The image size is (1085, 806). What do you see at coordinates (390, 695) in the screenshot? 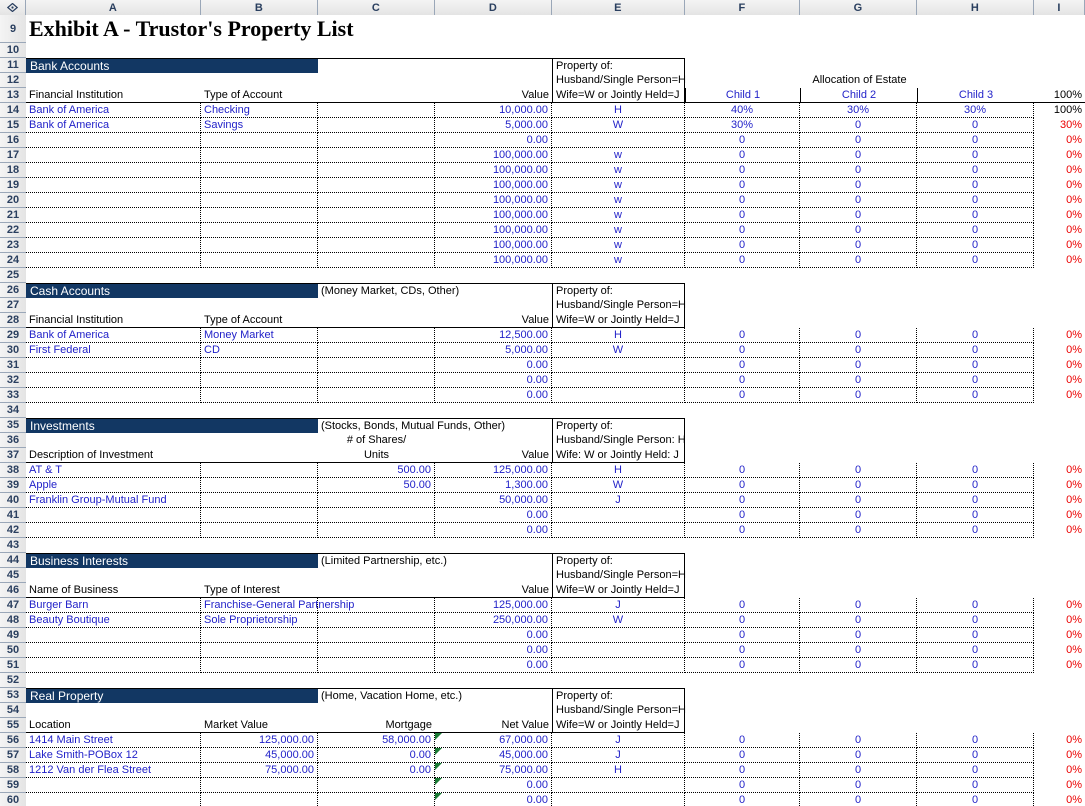
I see `section-subtitle-real_property: (Home, Vacation Home, etc.)` at bounding box center [390, 695].